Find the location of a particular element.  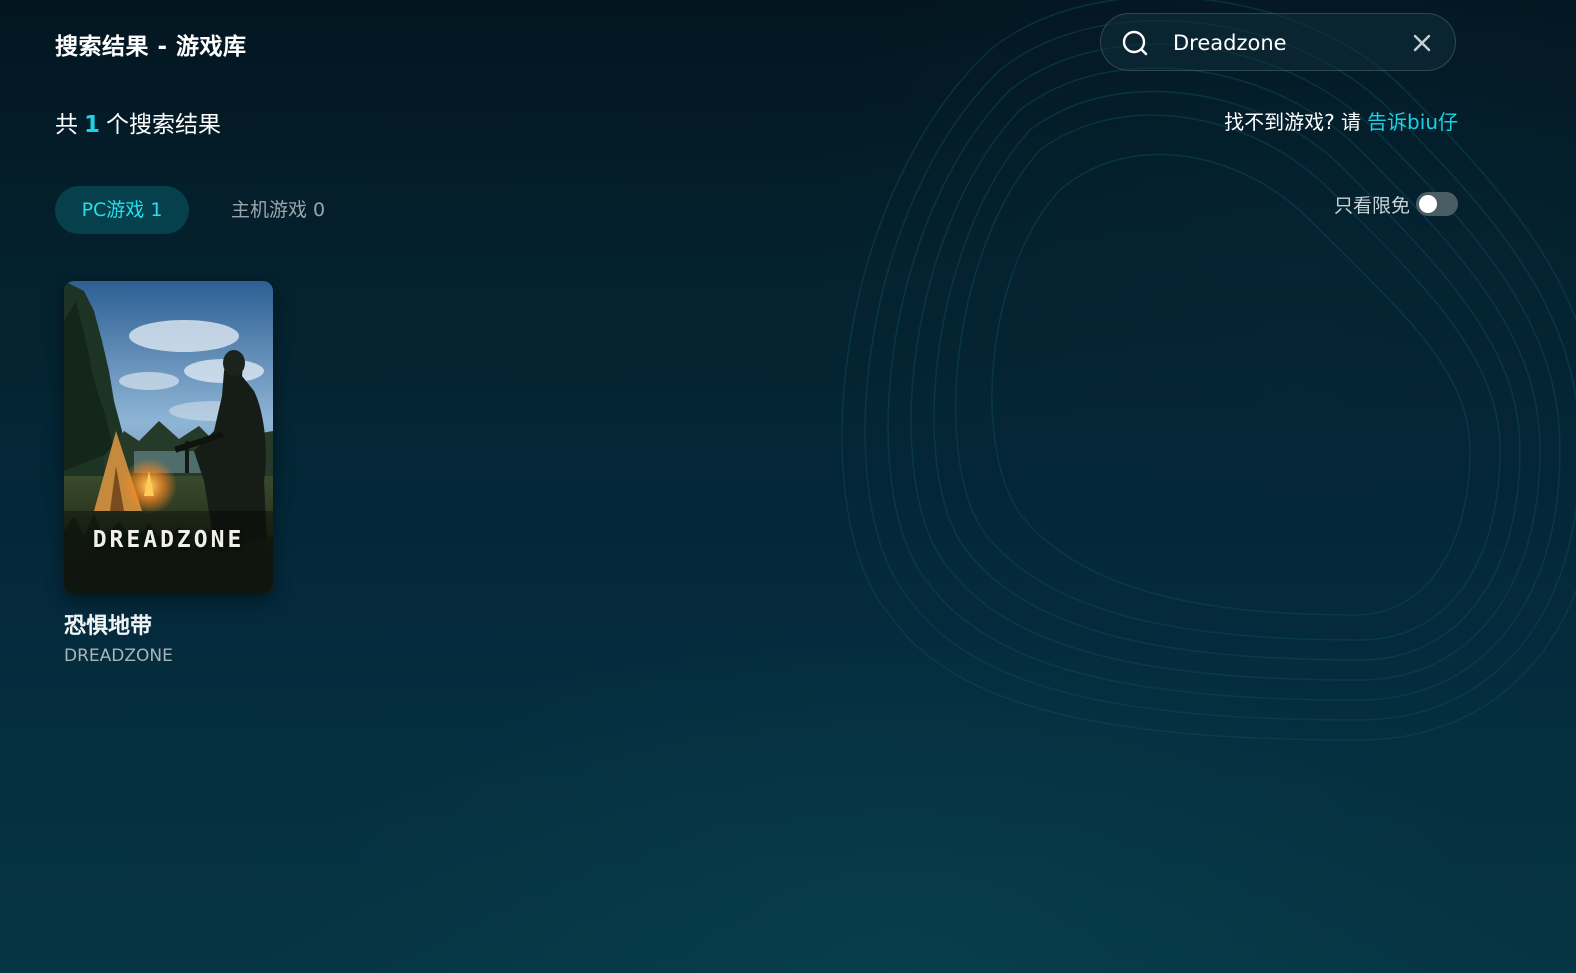

game-title-en: DREADZONE is located at coordinates (118, 656).